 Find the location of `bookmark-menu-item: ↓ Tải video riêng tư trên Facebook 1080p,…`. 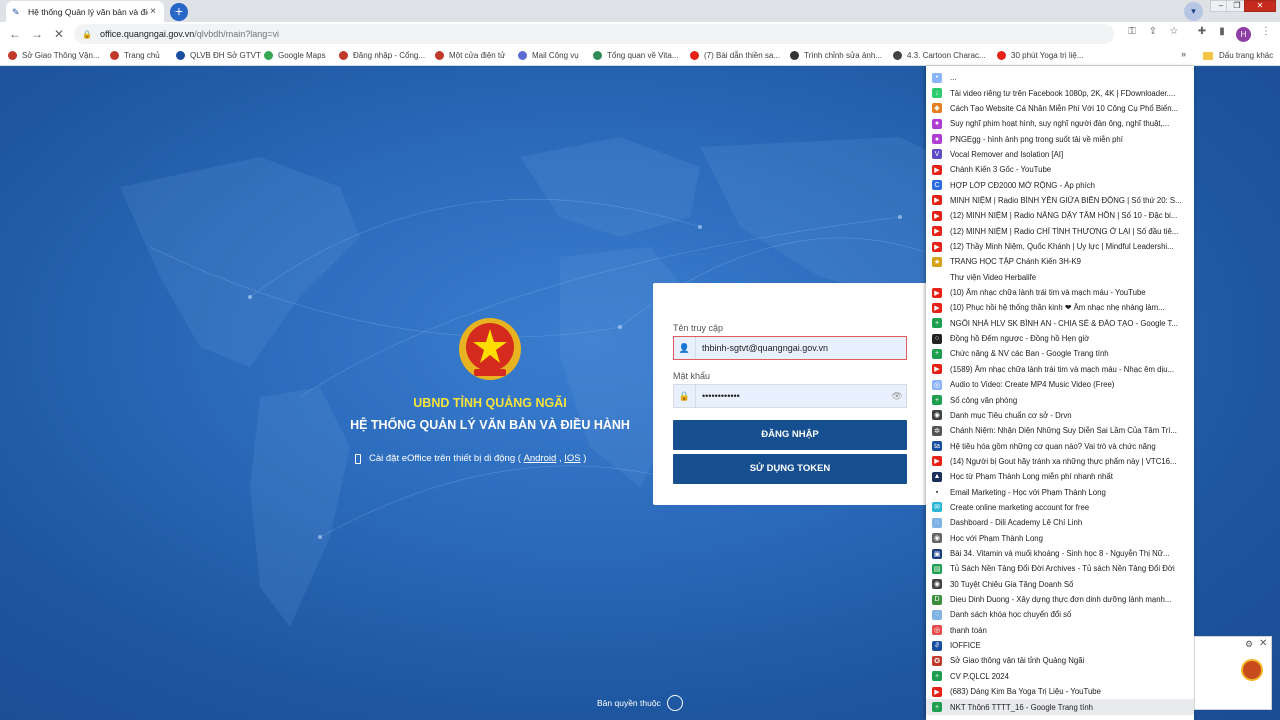

bookmark-menu-item: ↓ Tải video riêng tư trên Facebook 1080p,… is located at coordinates (1060, 92).